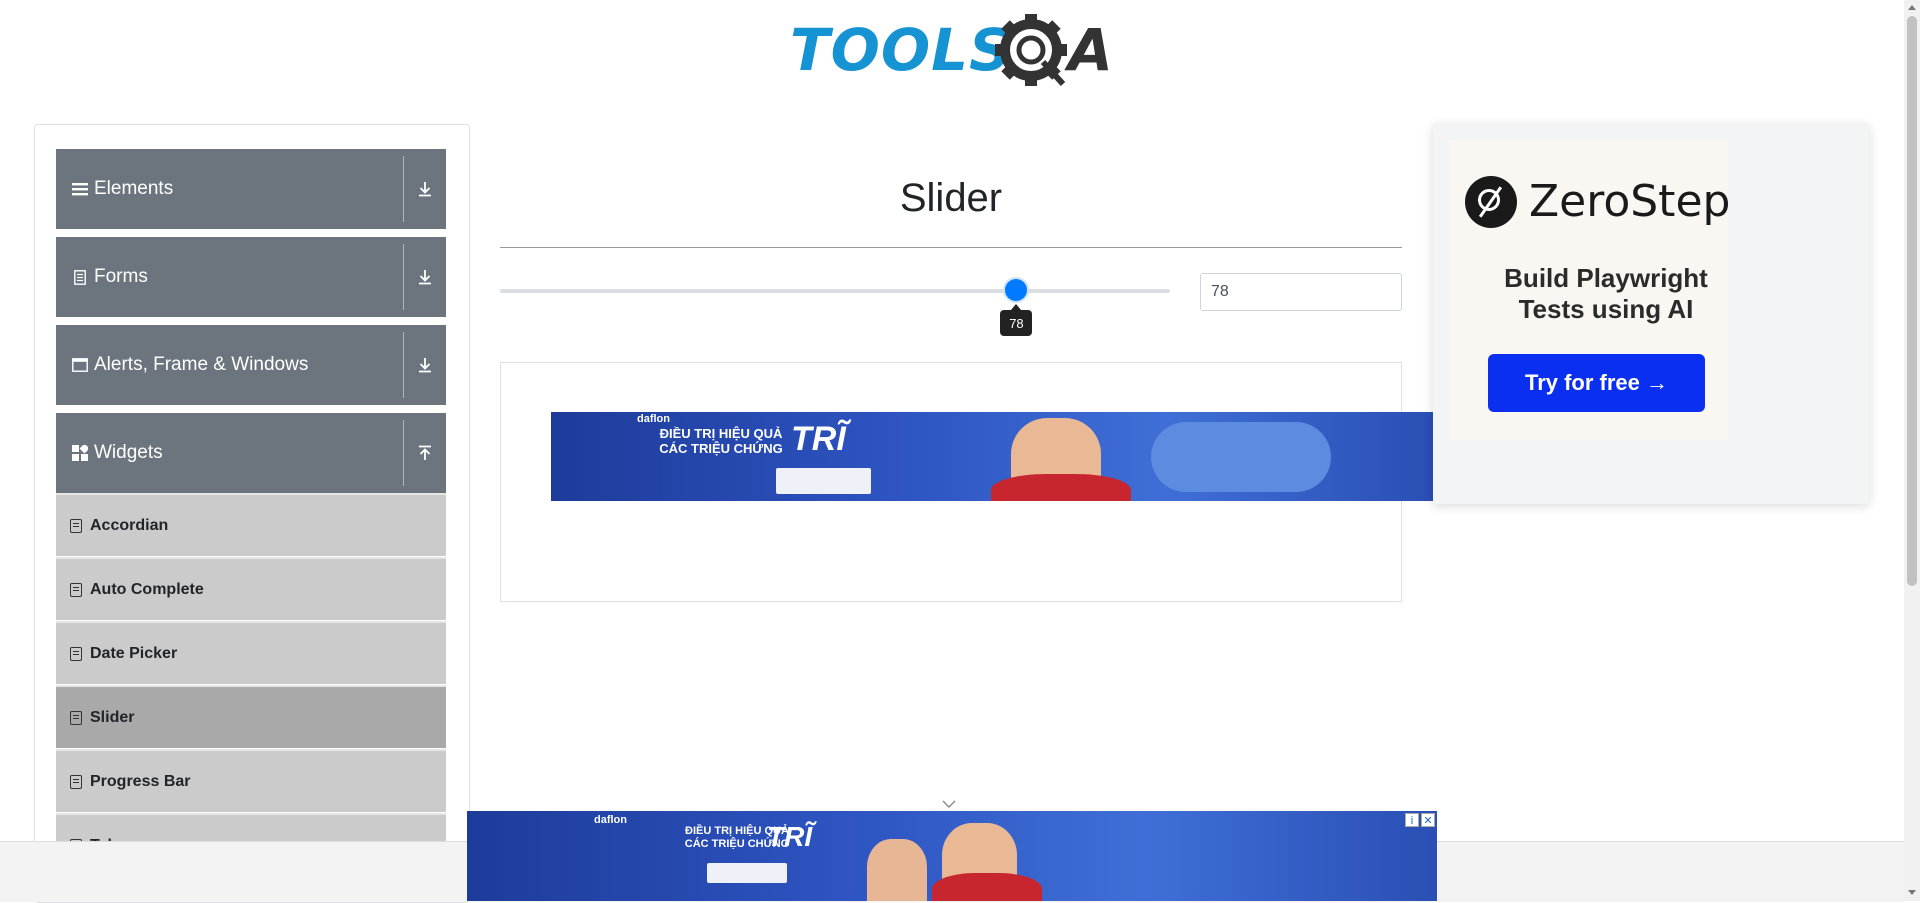  What do you see at coordinates (251, 652) in the screenshot?
I see `sidebar-item-date-picker: Date Picker` at bounding box center [251, 652].